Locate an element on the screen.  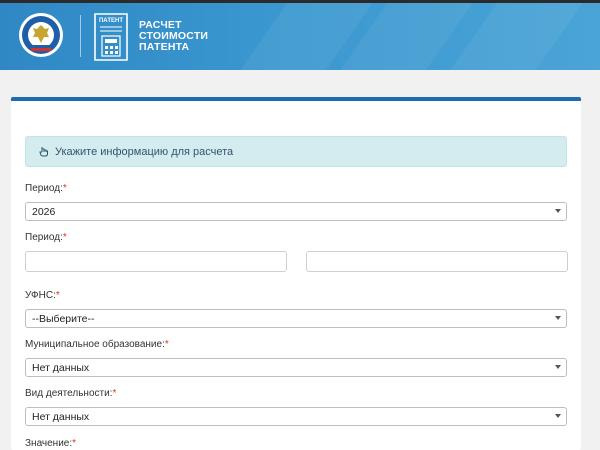
municipality-select: Нет данных is located at coordinates (296, 367).